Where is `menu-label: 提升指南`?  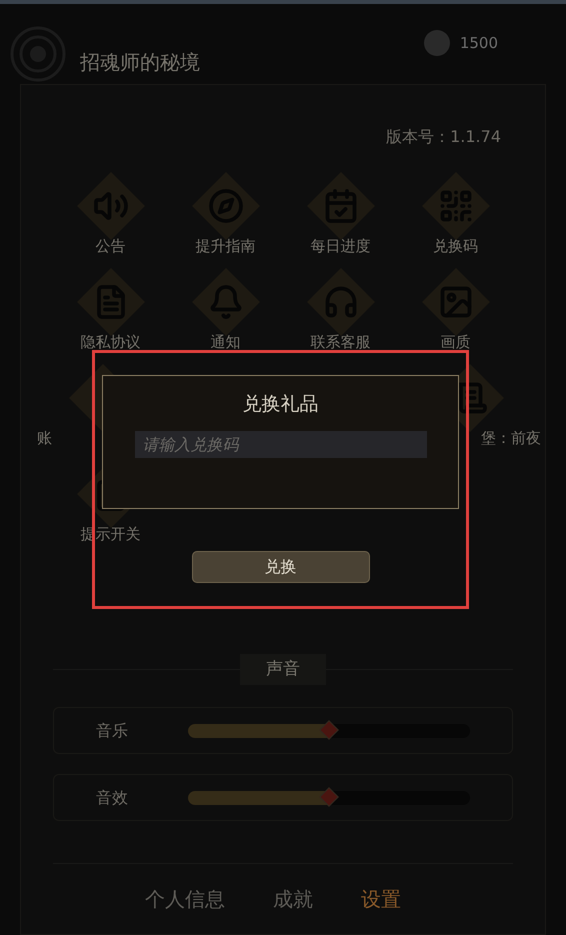 menu-label: 提升指南 is located at coordinates (226, 246).